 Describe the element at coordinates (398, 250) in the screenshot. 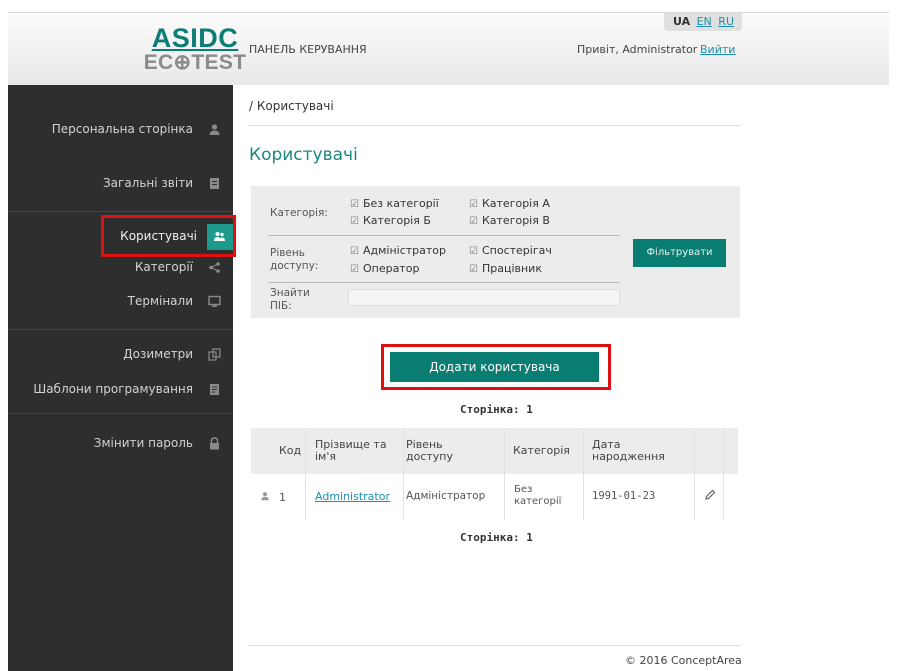

I see `access-checkbox-admin: ☑ Адміністратор` at that location.